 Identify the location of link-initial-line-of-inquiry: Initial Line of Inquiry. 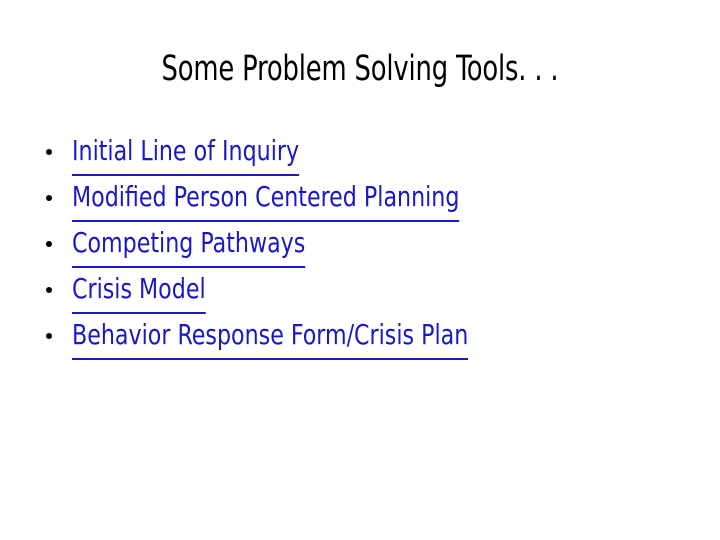
(186, 152).